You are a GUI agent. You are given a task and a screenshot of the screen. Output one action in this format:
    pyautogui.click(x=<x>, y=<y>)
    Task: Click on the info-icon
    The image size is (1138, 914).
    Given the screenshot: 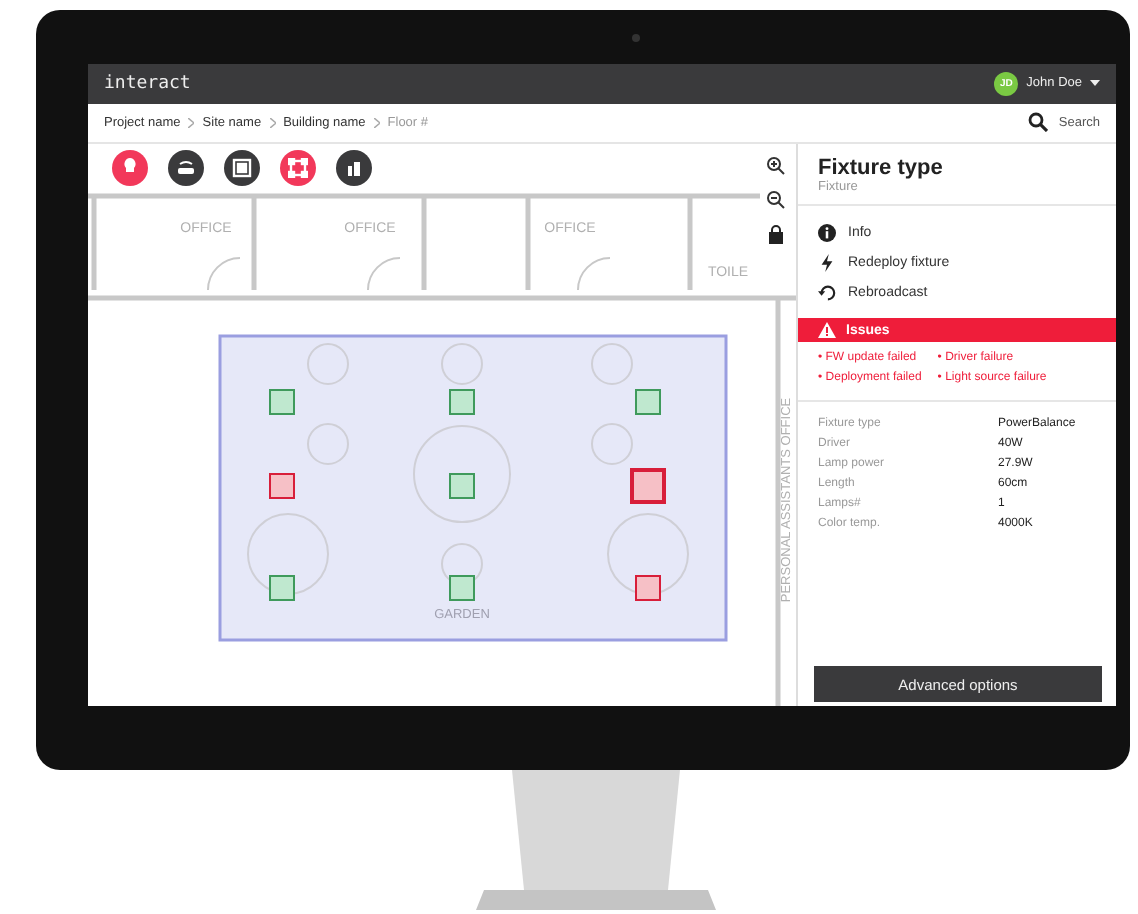 What is the action you would take?
    pyautogui.click(x=827, y=233)
    